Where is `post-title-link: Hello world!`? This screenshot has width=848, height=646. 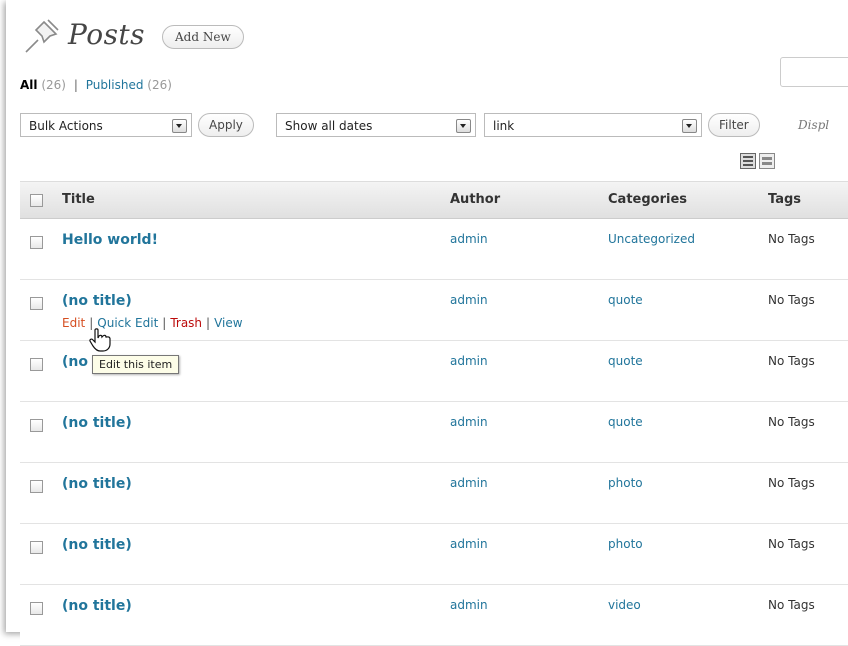
post-title-link: Hello world! is located at coordinates (110, 240).